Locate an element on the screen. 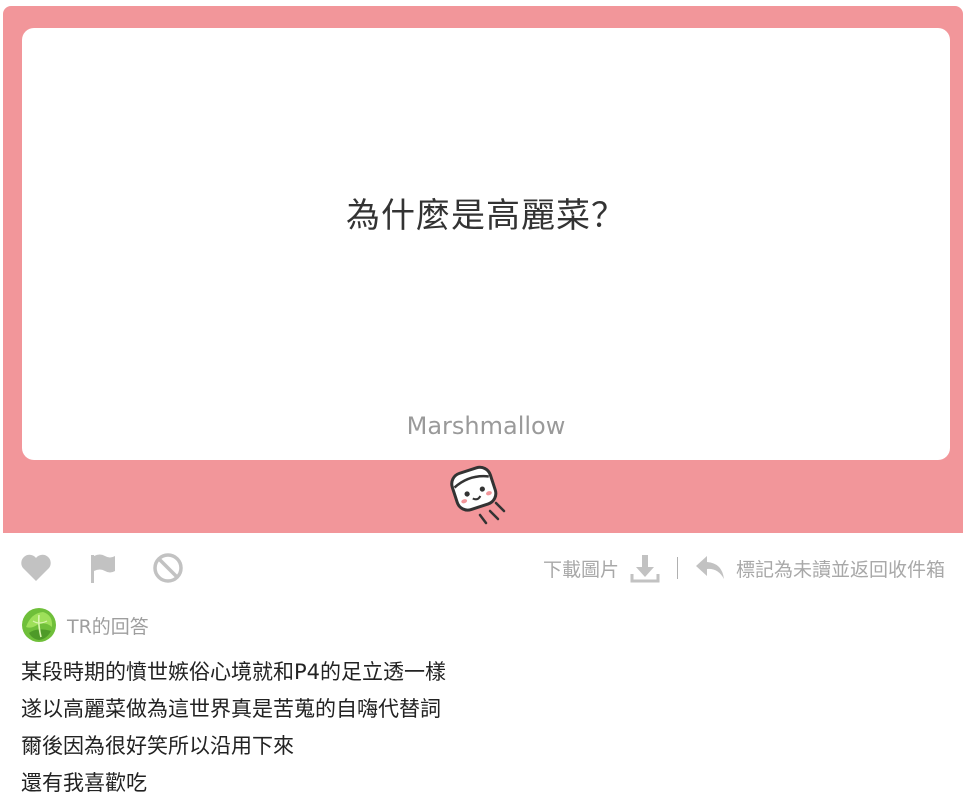 This screenshot has height=809, width=963. download-icon is located at coordinates (645, 569).